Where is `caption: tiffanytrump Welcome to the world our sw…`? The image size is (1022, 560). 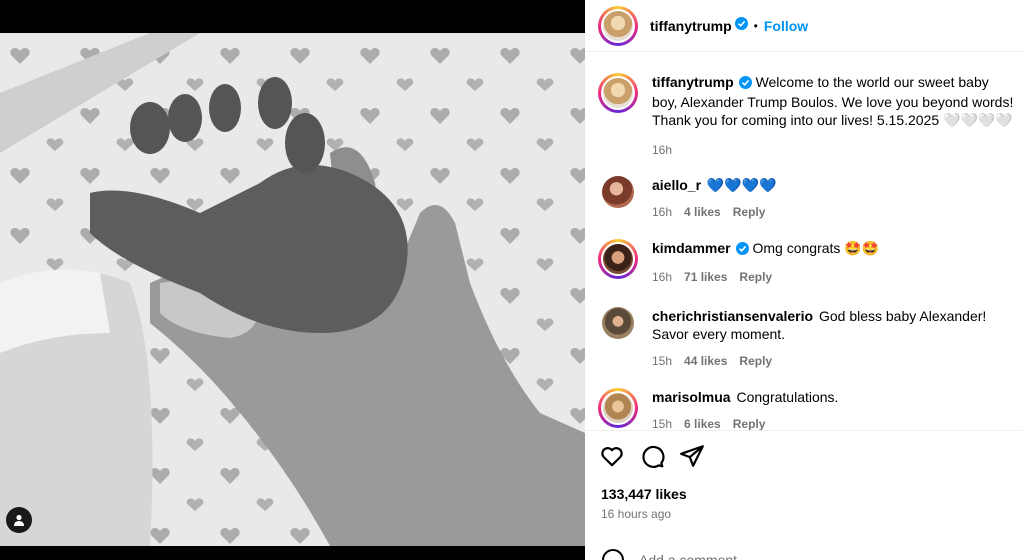
caption: tiffanytrump Welcome to the world our sw… is located at coordinates (808, 116).